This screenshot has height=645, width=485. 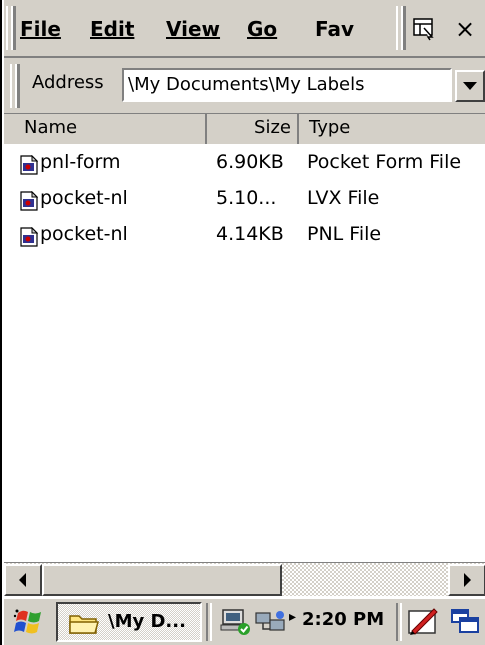 What do you see at coordinates (80, 162) in the screenshot?
I see `file-name: pnl-form` at bounding box center [80, 162].